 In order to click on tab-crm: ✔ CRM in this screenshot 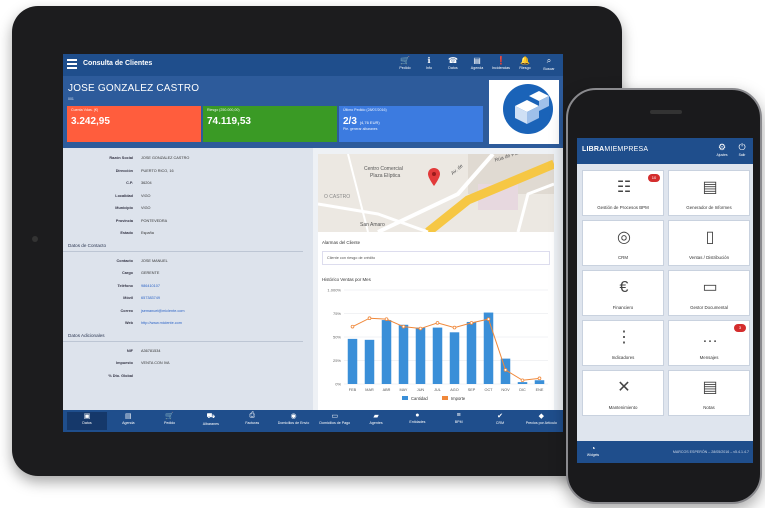, I will do `click(500, 421)`.